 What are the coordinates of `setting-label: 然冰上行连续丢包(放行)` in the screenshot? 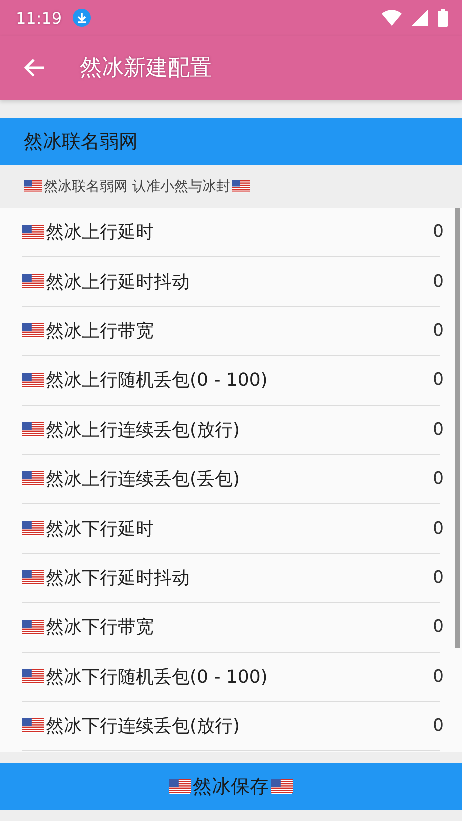 It's located at (144, 430).